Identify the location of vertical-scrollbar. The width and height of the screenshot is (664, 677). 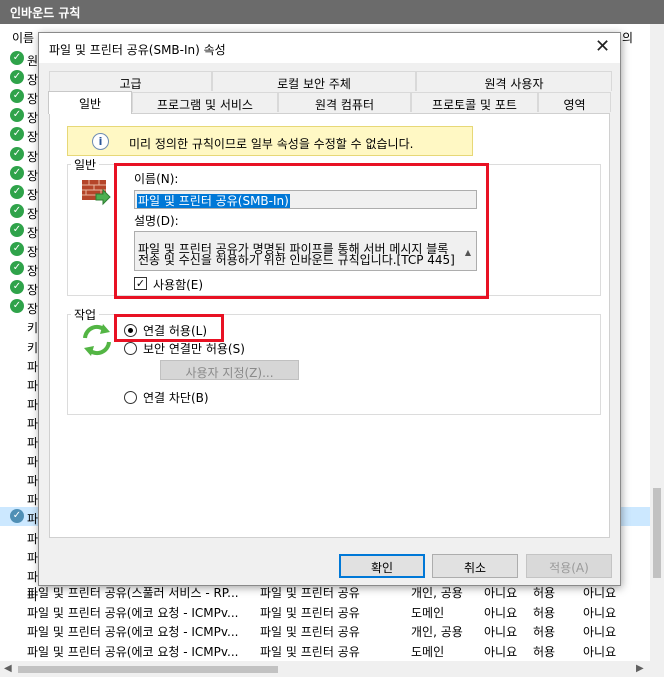
(657, 342).